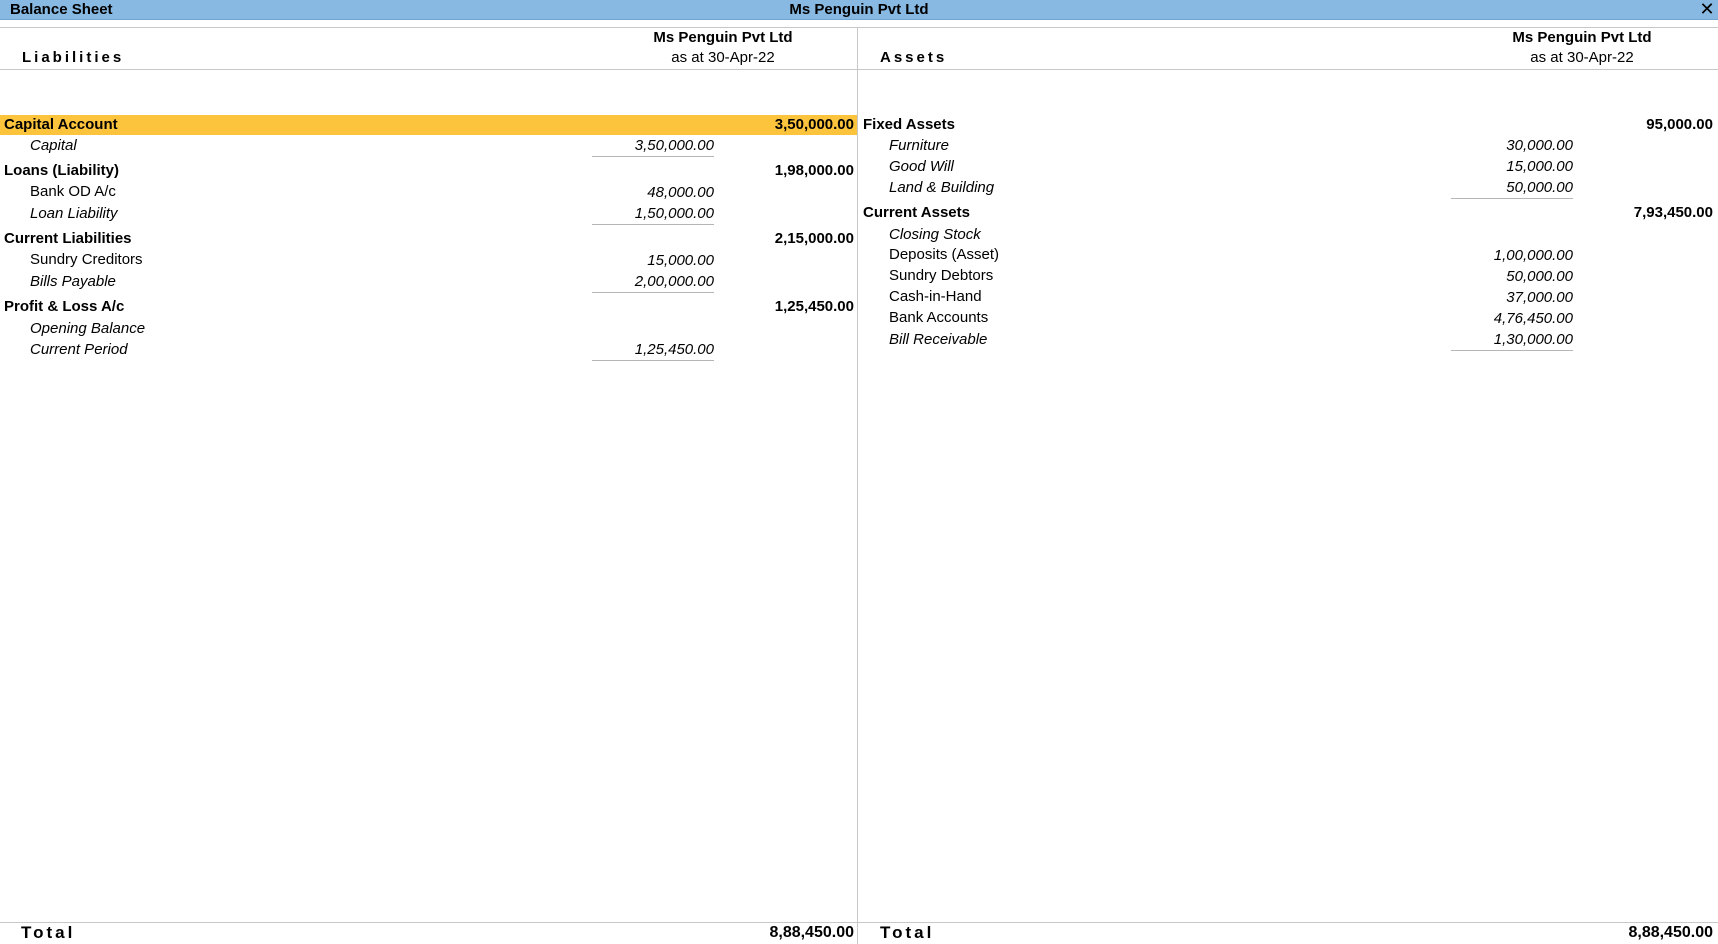 This screenshot has height=944, width=1718. Describe the element at coordinates (48, 932) in the screenshot. I see `liabilities-total-label: Total` at that location.